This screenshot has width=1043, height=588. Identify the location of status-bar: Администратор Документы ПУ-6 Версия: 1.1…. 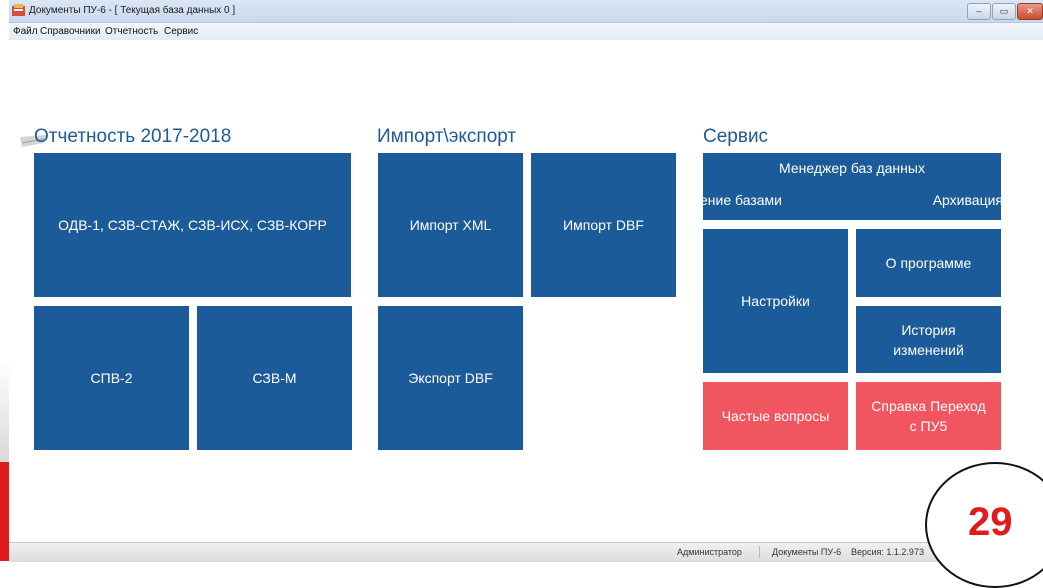
(526, 552).